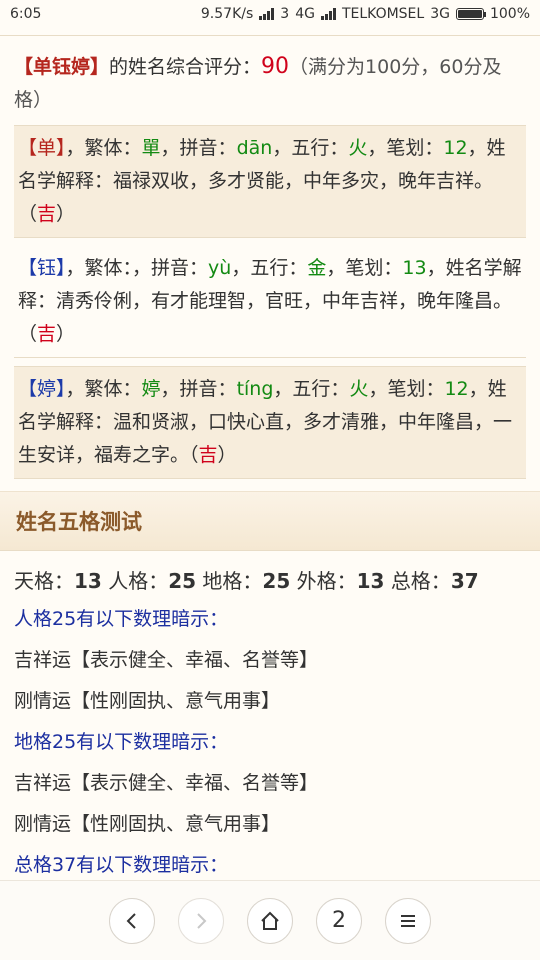  I want to click on menu-button, so click(408, 920).